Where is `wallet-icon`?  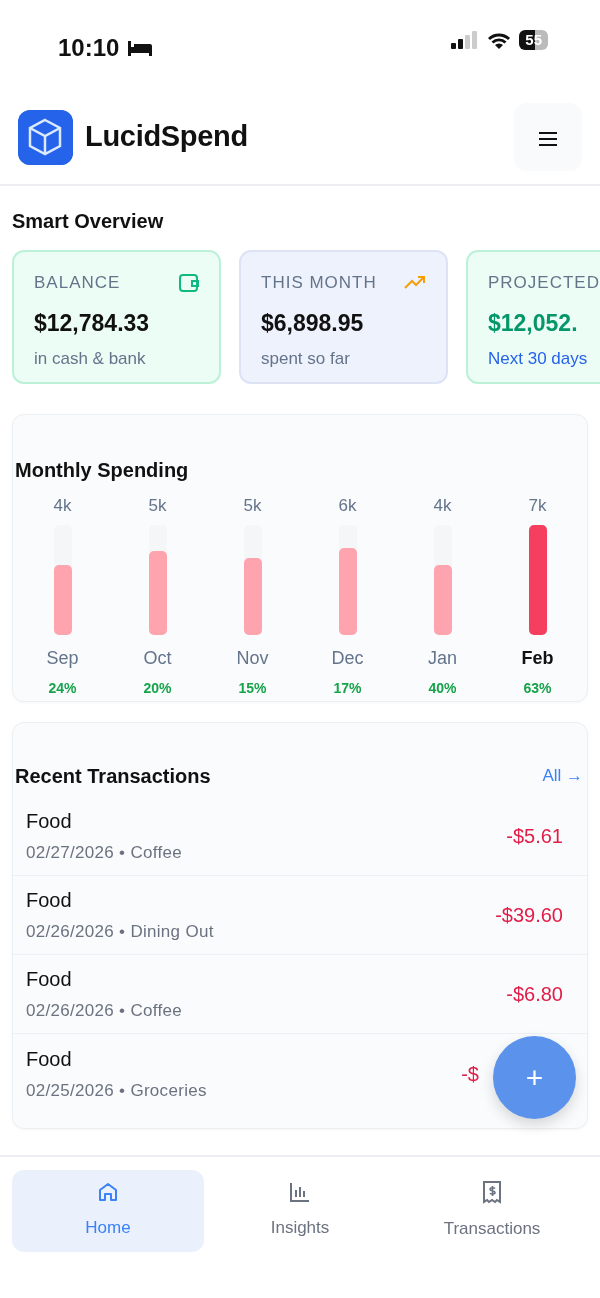
wallet-icon is located at coordinates (189, 282).